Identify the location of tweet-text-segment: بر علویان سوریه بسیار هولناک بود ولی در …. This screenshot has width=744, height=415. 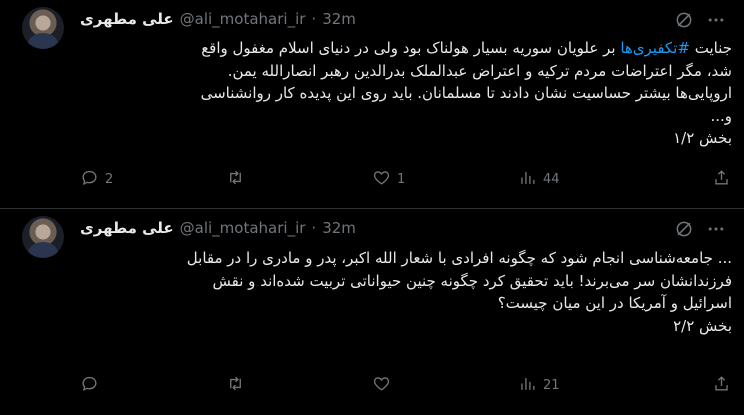
(411, 48).